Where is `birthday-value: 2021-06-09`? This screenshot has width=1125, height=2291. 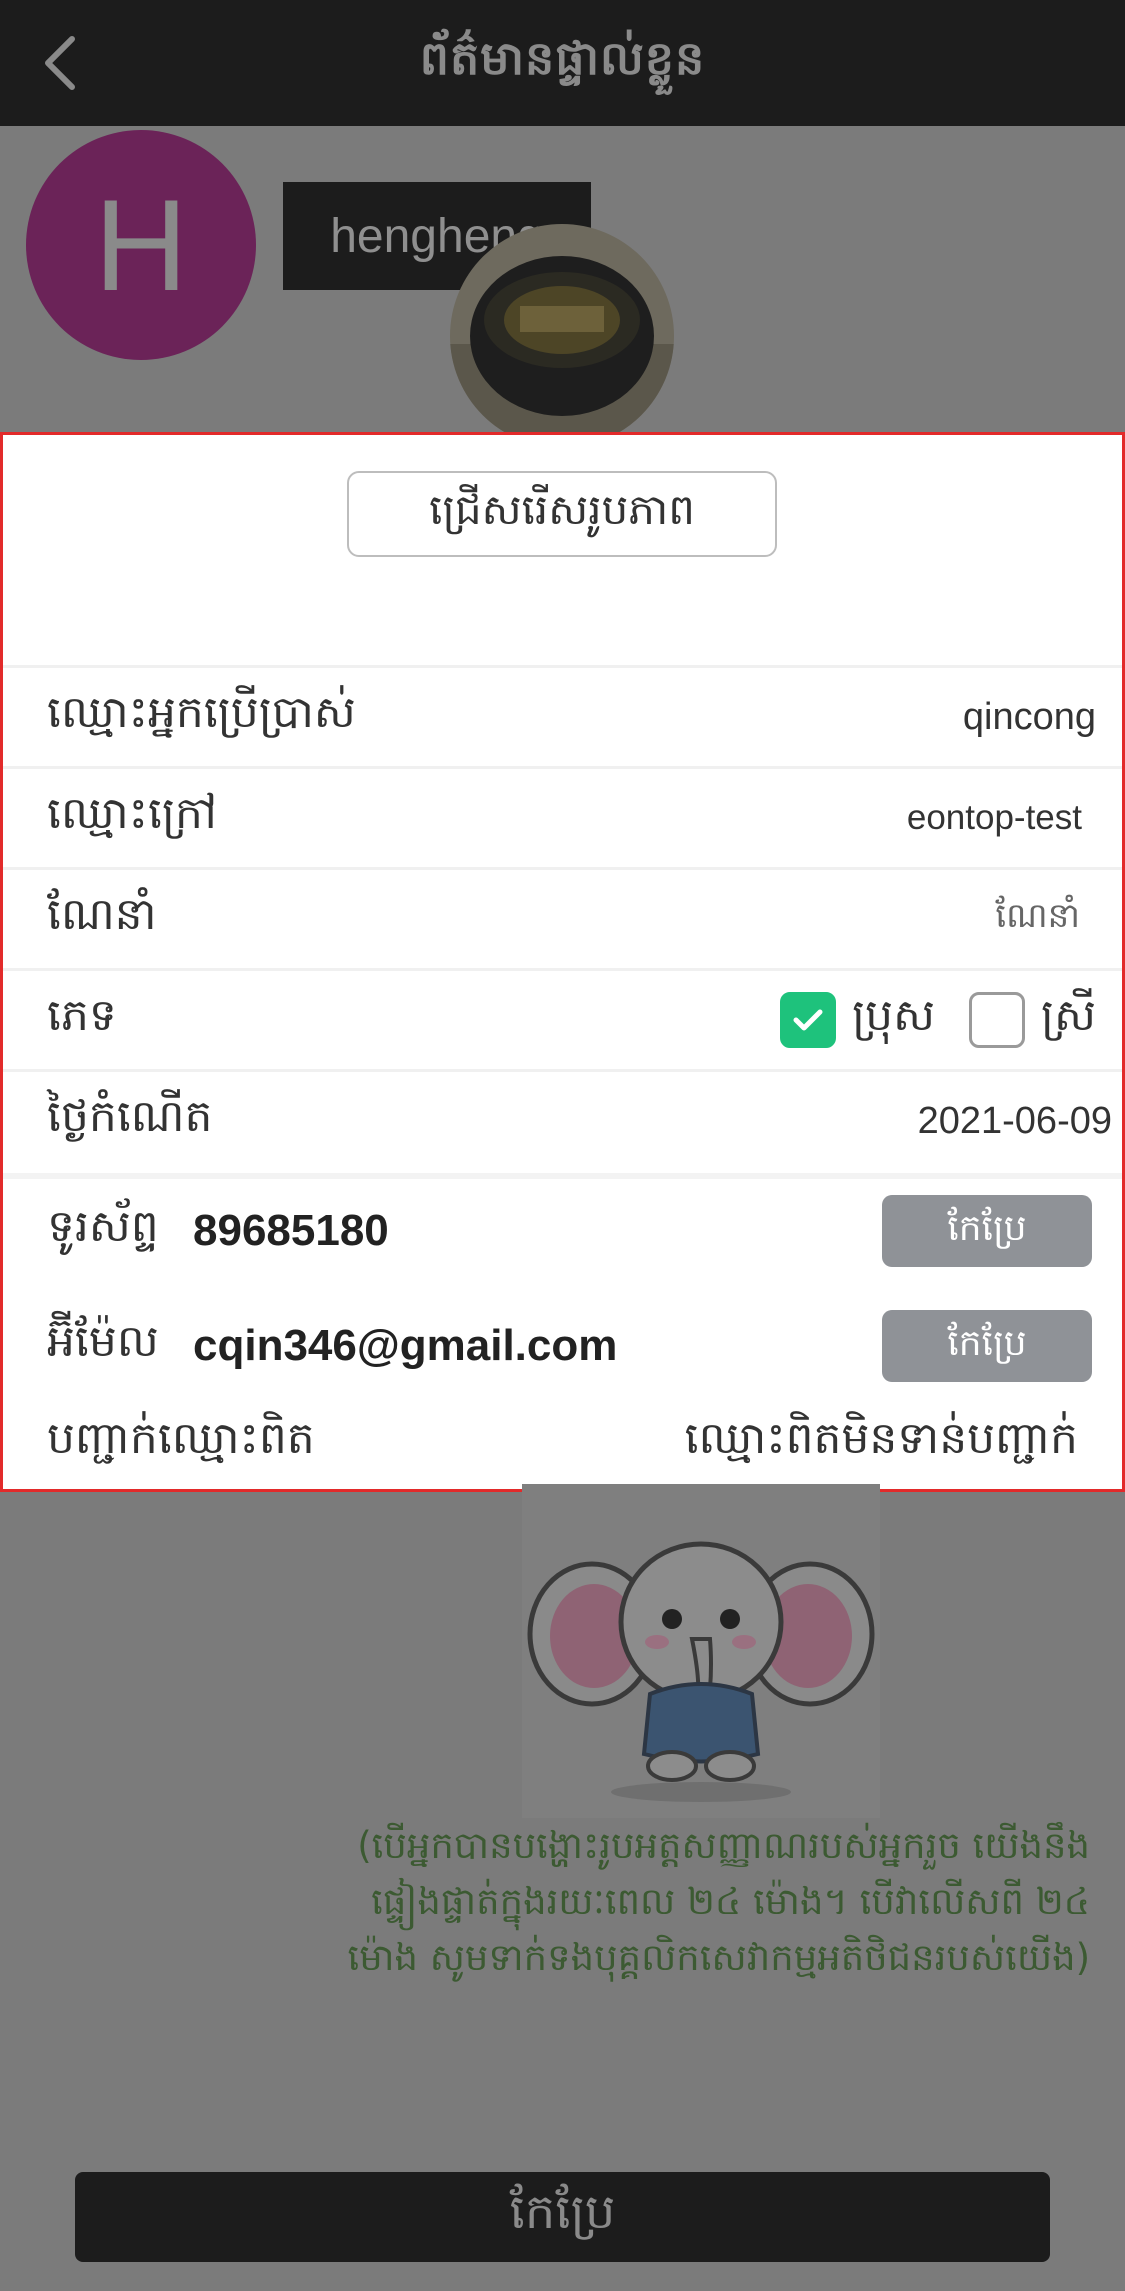 birthday-value: 2021-06-09 is located at coordinates (1015, 1121).